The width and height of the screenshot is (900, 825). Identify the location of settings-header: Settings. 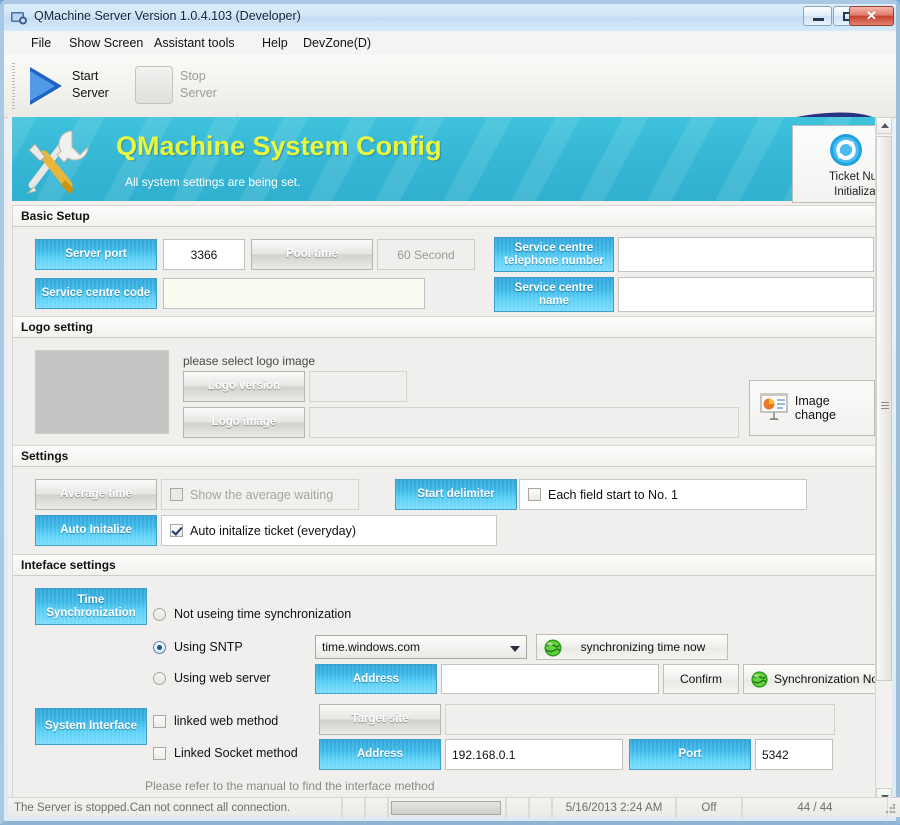
(446, 456).